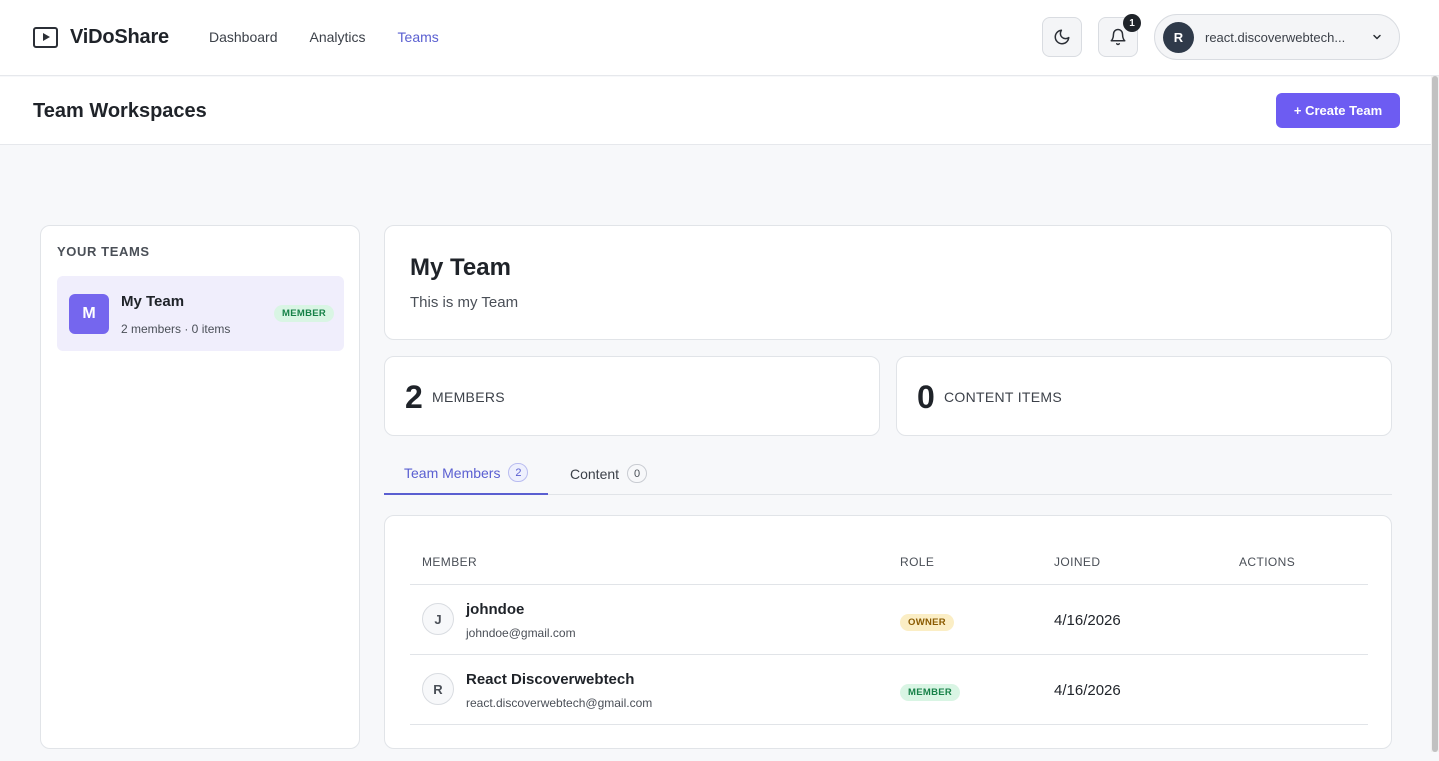  Describe the element at coordinates (120, 111) in the screenshot. I see `page-title: Team Workspaces` at that location.